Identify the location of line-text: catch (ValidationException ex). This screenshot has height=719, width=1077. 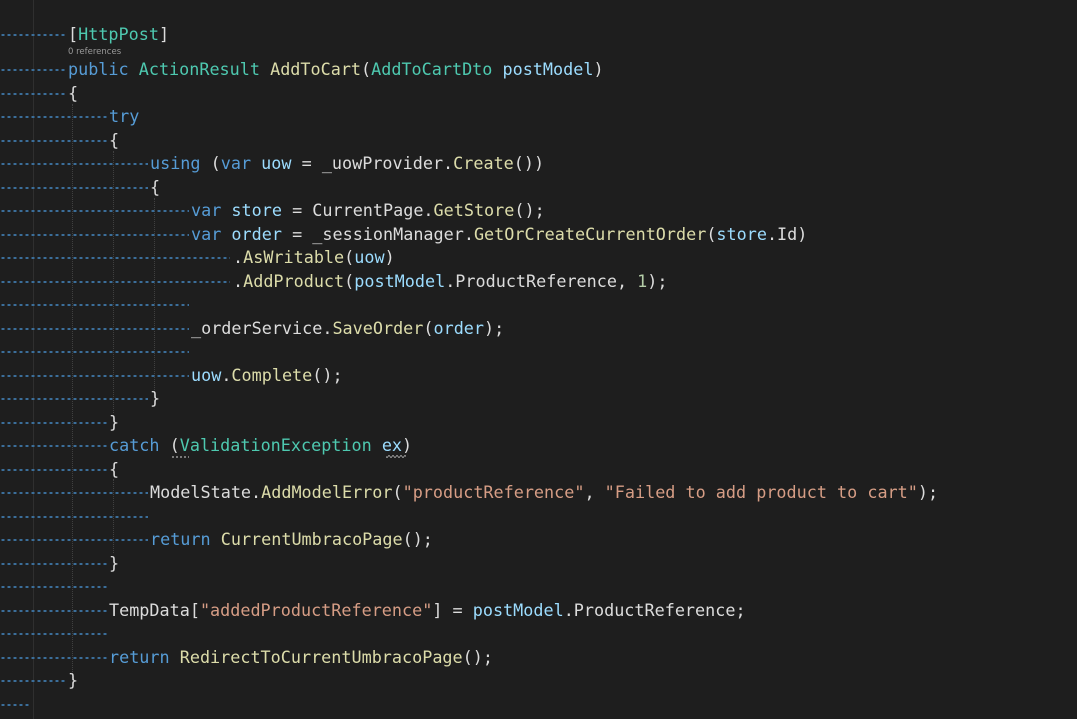
(261, 445).